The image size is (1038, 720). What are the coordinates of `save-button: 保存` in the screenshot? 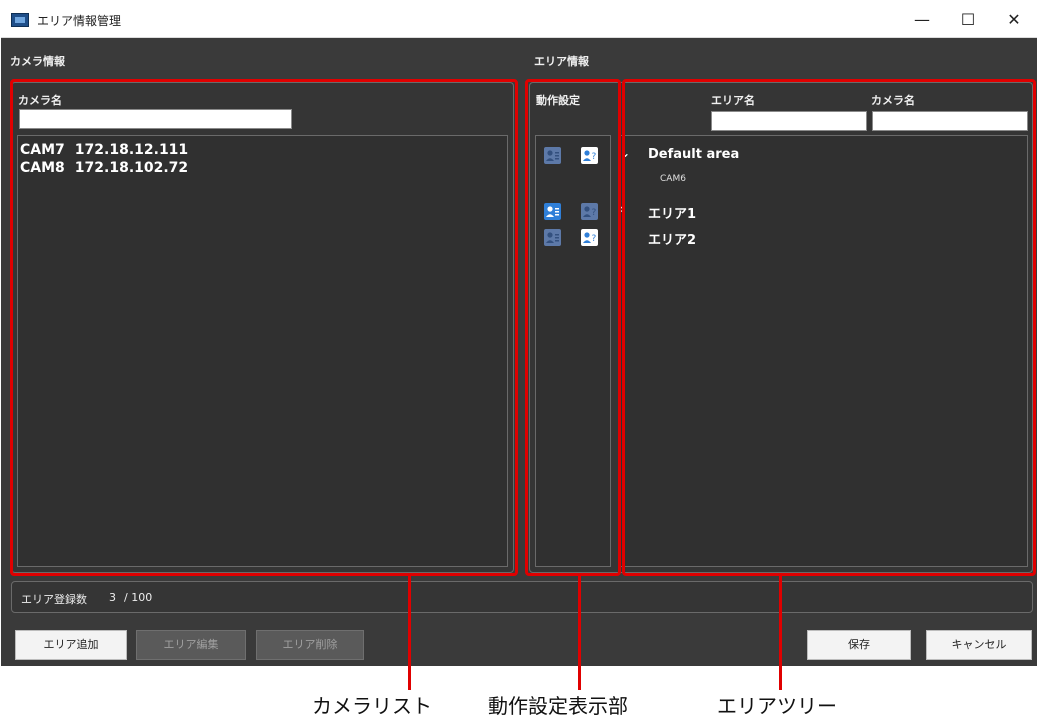 It's located at (859, 645).